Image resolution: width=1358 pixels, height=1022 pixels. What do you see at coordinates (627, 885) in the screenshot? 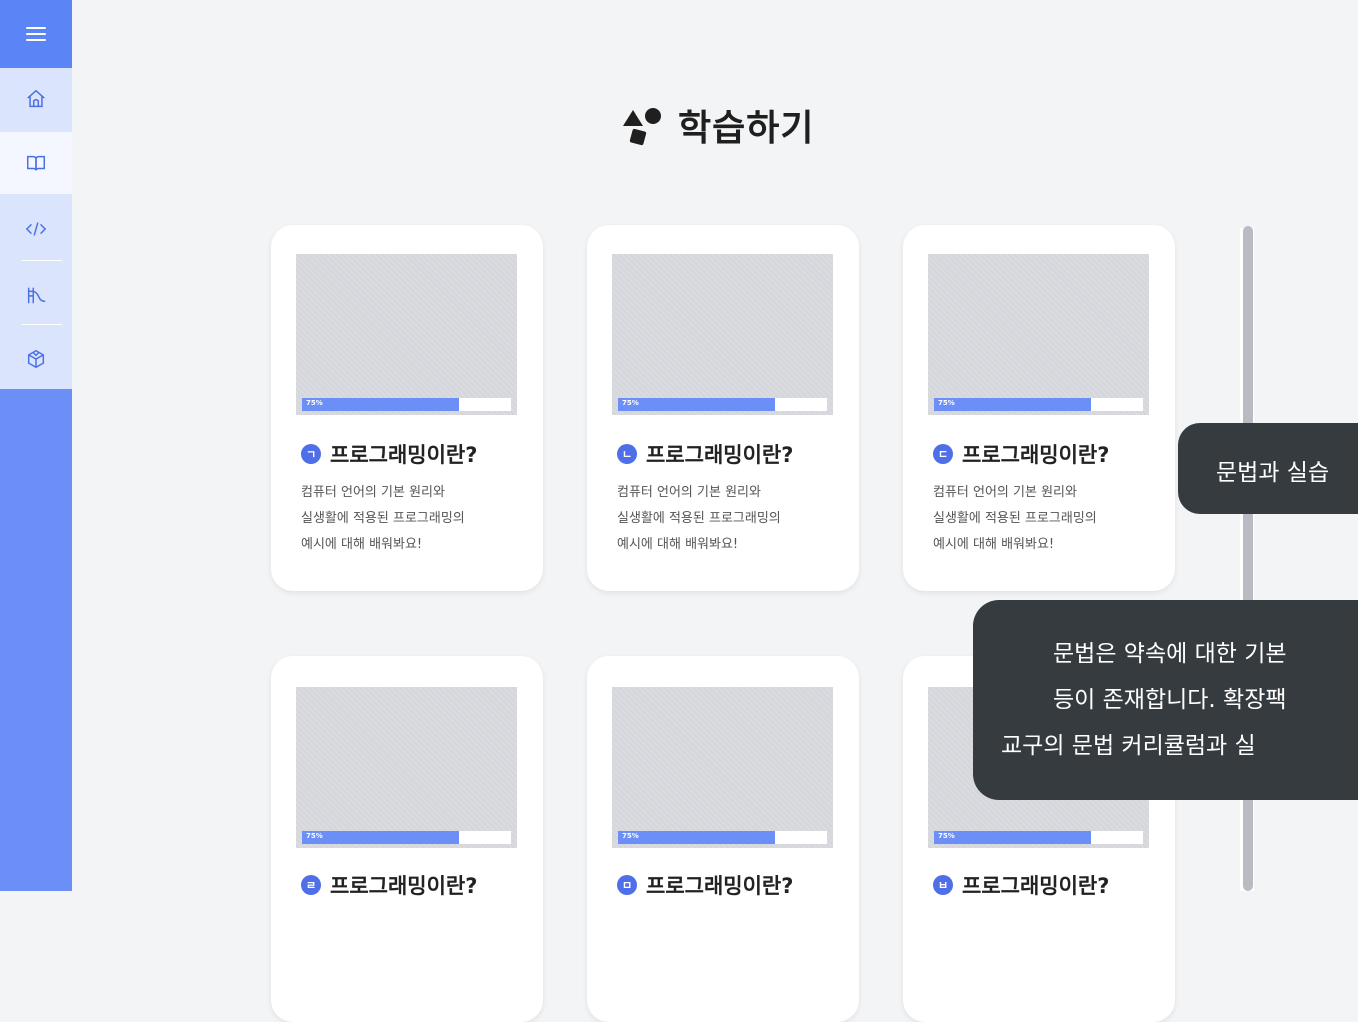
I see `lesson-badge: ㅁ` at bounding box center [627, 885].